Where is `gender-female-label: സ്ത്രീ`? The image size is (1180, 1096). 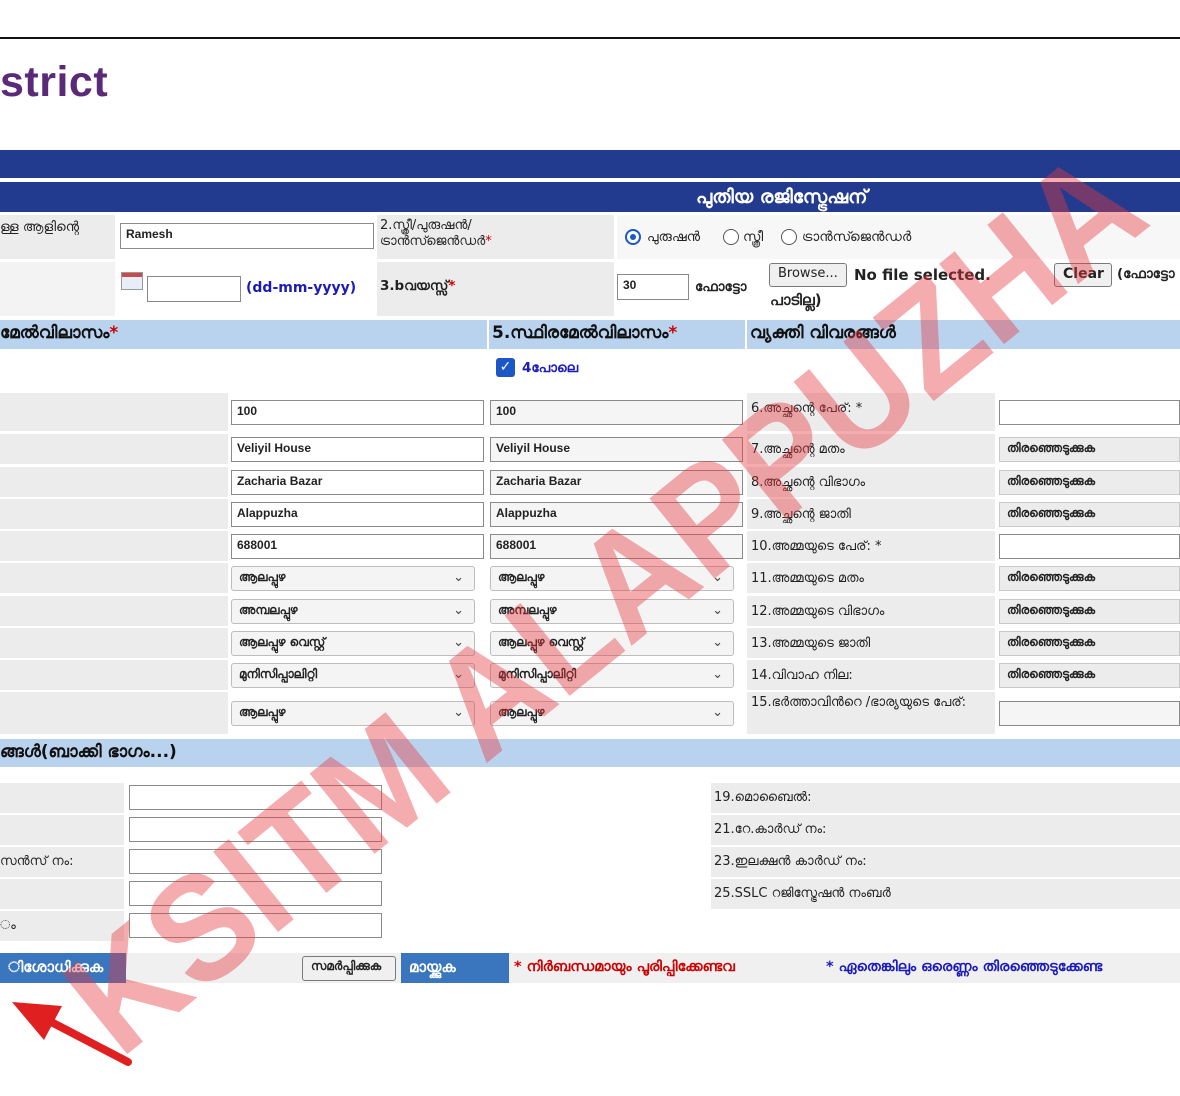 gender-female-label: സ്ത്രീ is located at coordinates (753, 237).